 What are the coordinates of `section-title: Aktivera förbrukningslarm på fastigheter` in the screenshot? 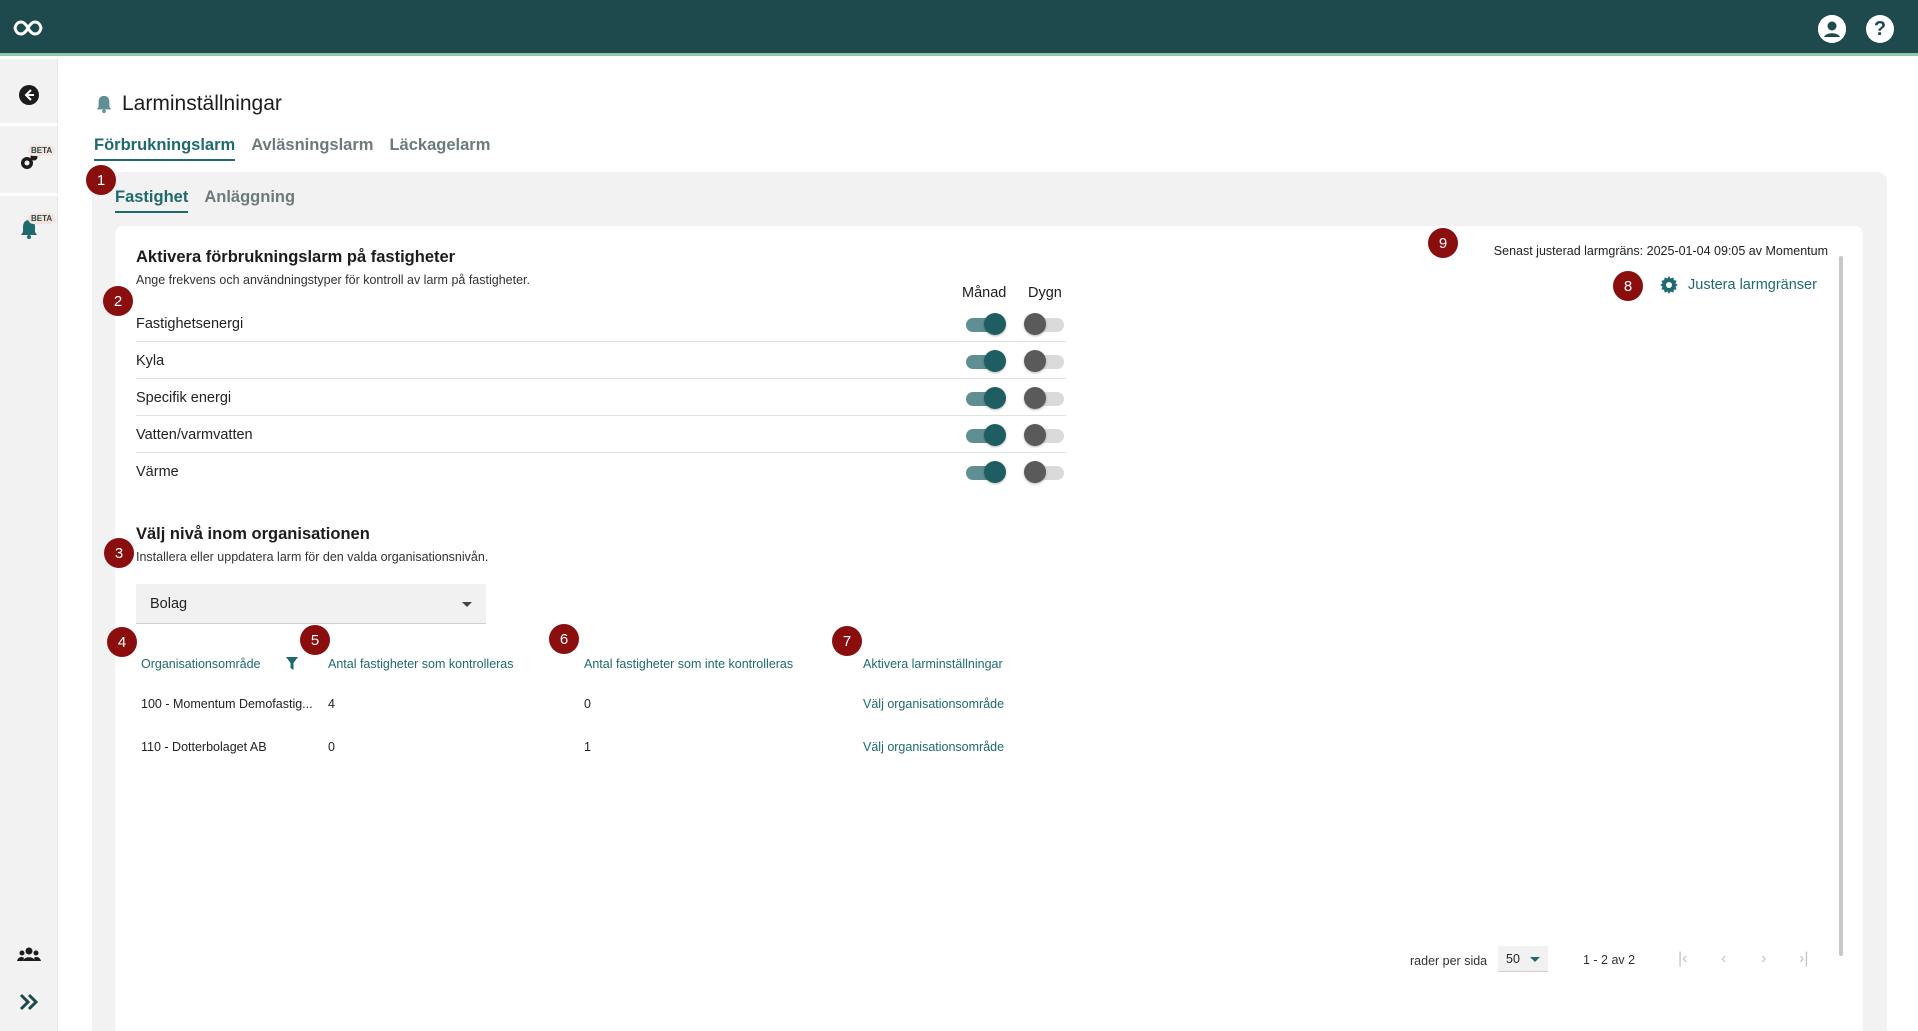 It's located at (296, 257).